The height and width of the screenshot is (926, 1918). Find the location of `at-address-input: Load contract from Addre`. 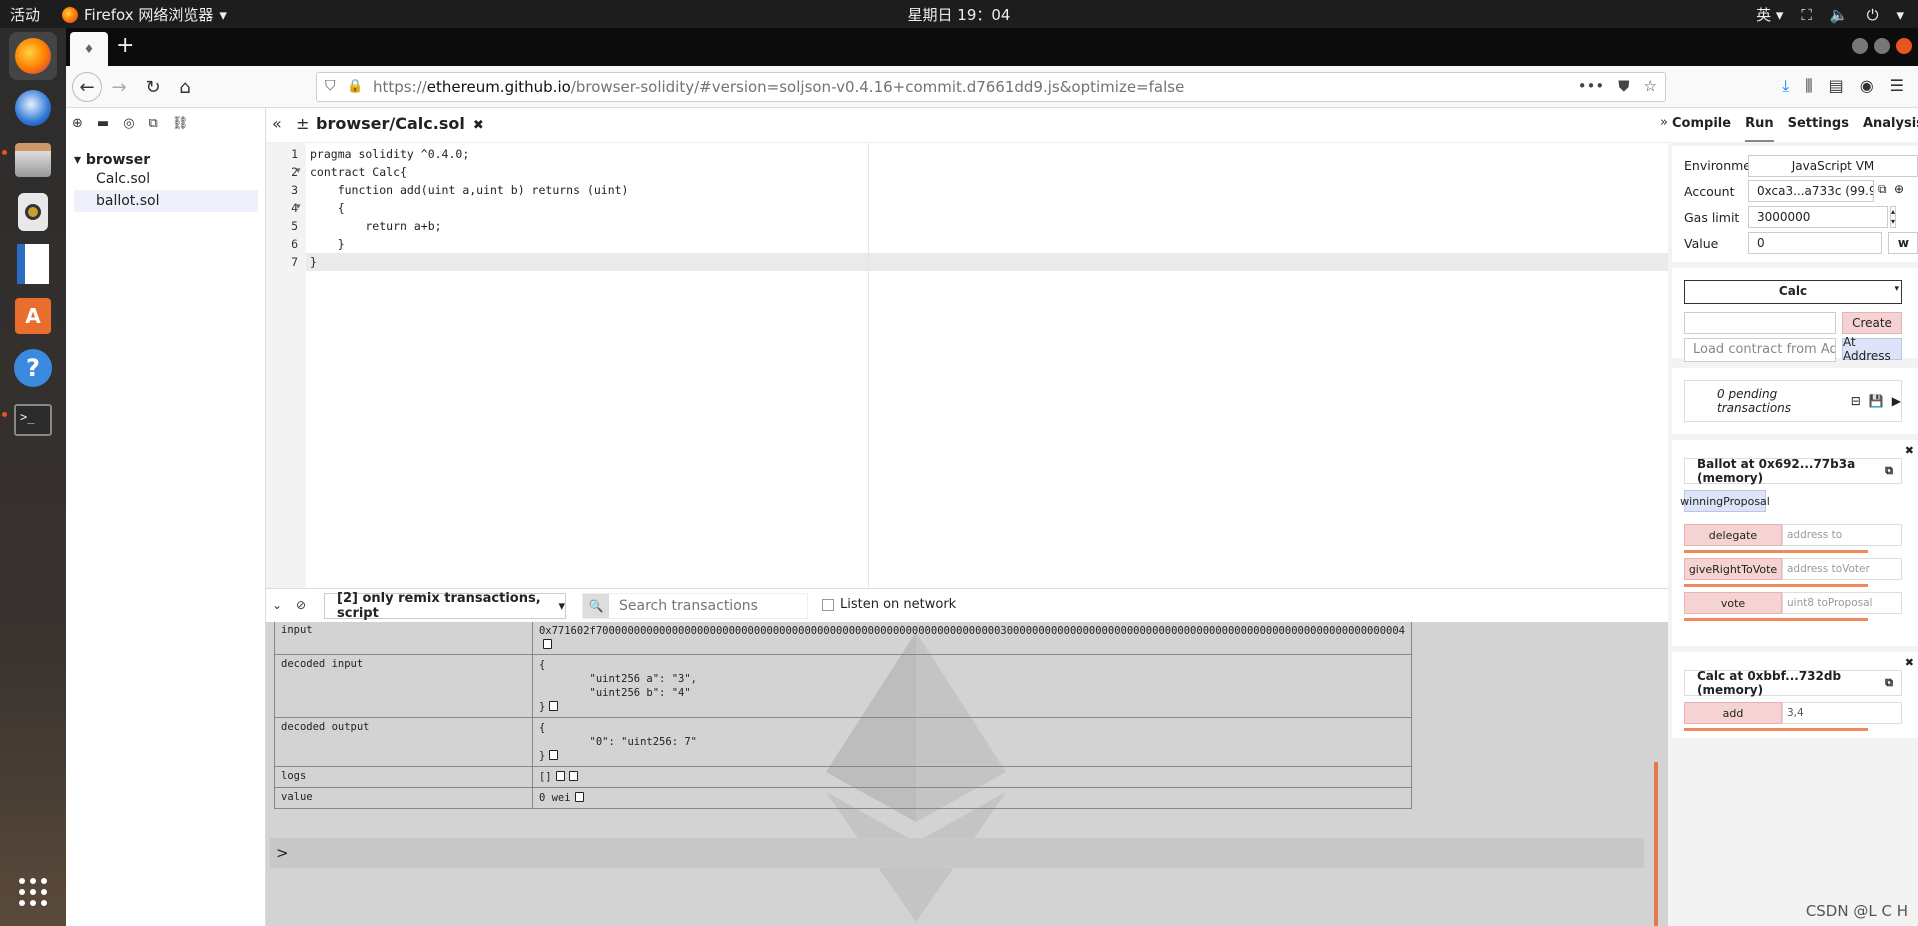

at-address-input: Load contract from Addre is located at coordinates (1760, 350).